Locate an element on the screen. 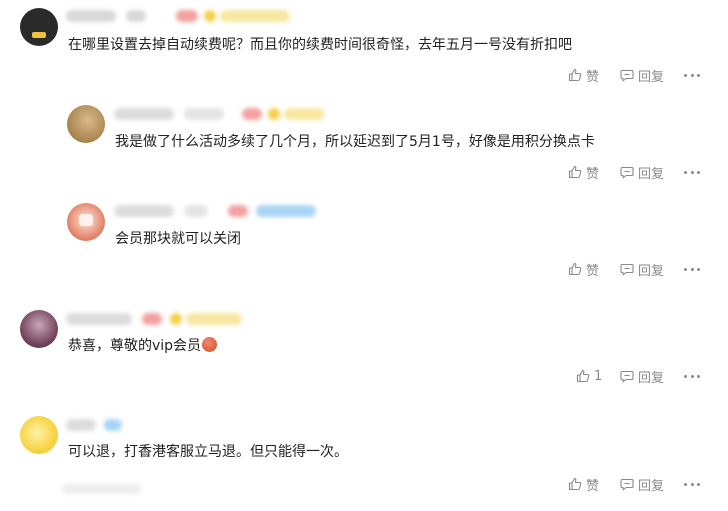  comment-text-content: 恭喜，尊敬的vip会员 is located at coordinates (135, 346).